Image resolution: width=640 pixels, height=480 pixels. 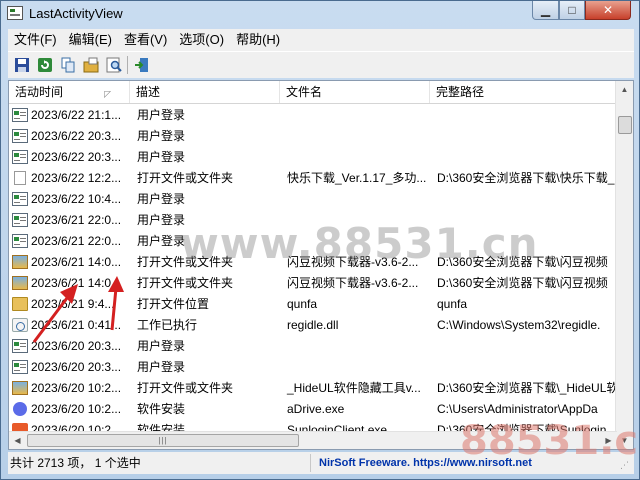 What do you see at coordinates (90, 40) in the screenshot?
I see `menu-edit: 编辑(E)` at bounding box center [90, 40].